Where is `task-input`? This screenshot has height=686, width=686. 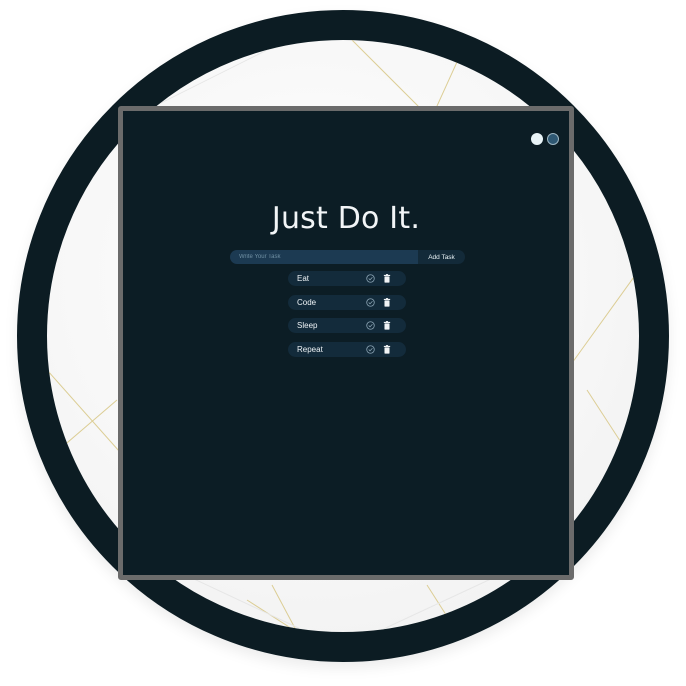
task-input is located at coordinates (324, 257).